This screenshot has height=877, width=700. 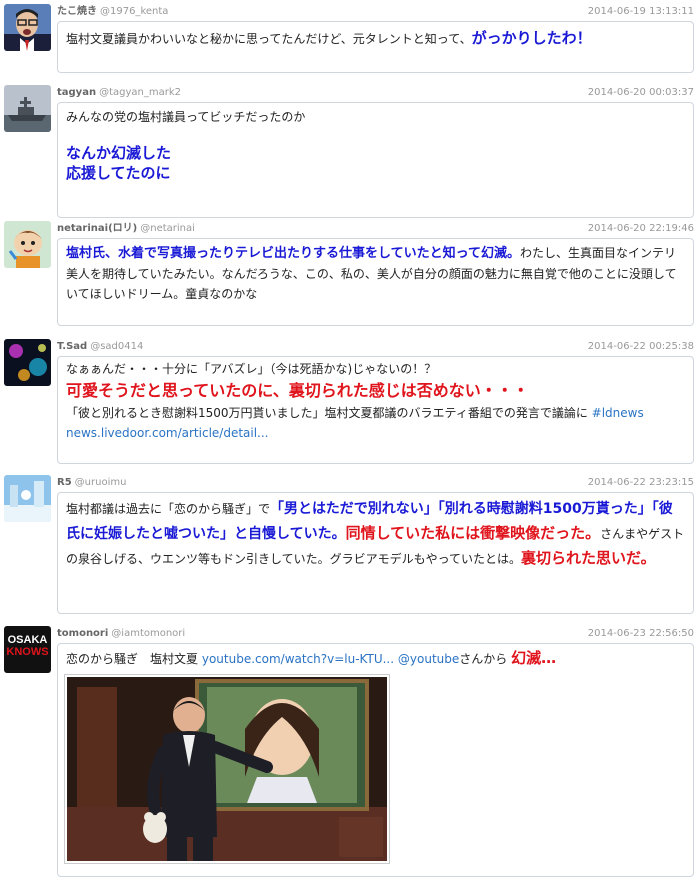 I want to click on tweet-meta: tagyan @tagyan_mark2 2014-06-20 00:03:37, so click(x=375, y=93).